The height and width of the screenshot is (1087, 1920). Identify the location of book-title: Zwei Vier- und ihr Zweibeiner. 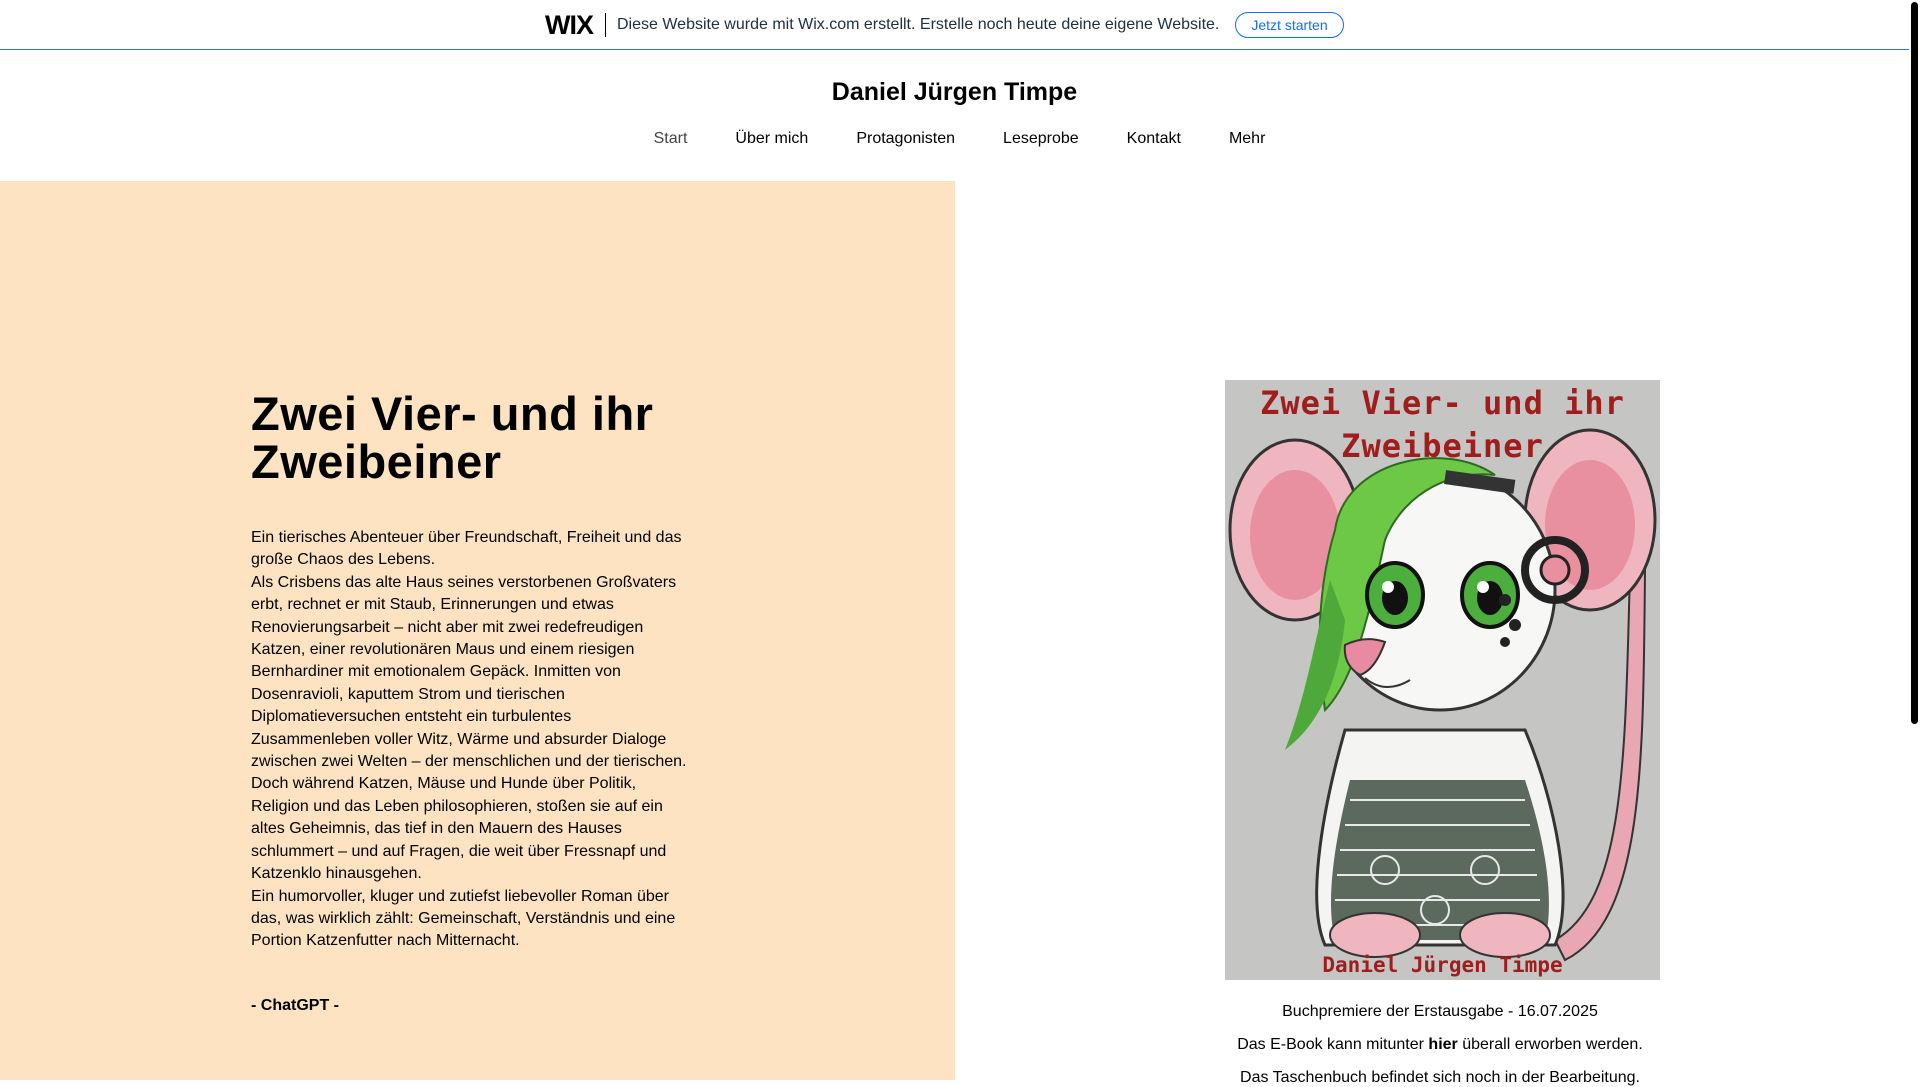
(481, 438).